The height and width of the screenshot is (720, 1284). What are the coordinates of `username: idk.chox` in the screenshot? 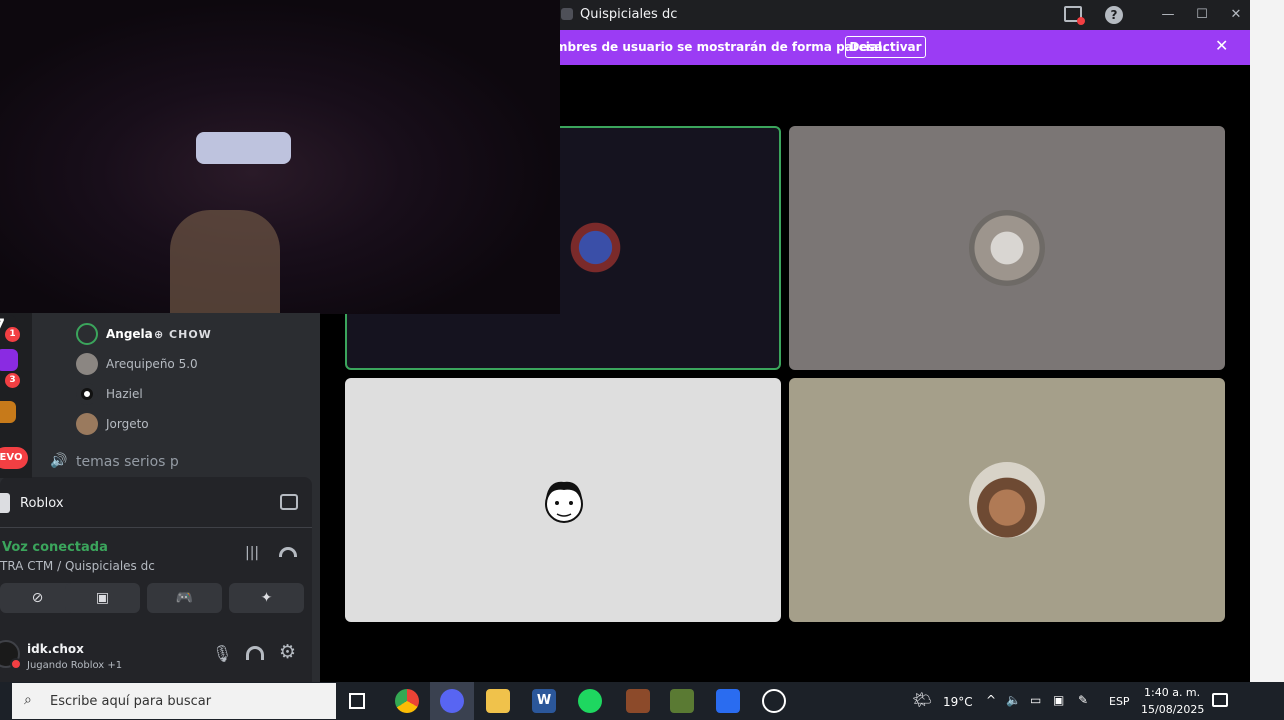 It's located at (55, 649).